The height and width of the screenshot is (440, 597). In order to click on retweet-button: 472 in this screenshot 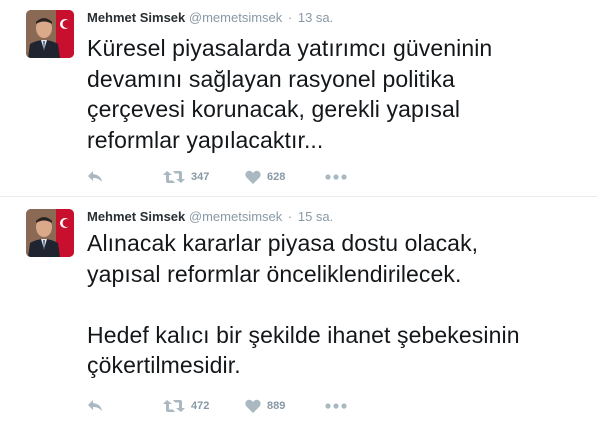, I will do `click(186, 406)`.